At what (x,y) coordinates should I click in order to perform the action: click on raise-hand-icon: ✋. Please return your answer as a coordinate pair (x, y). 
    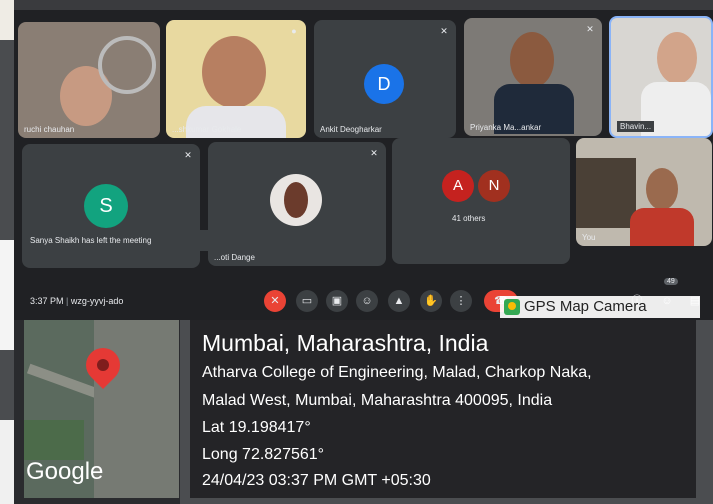
    Looking at the image, I should click on (431, 301).